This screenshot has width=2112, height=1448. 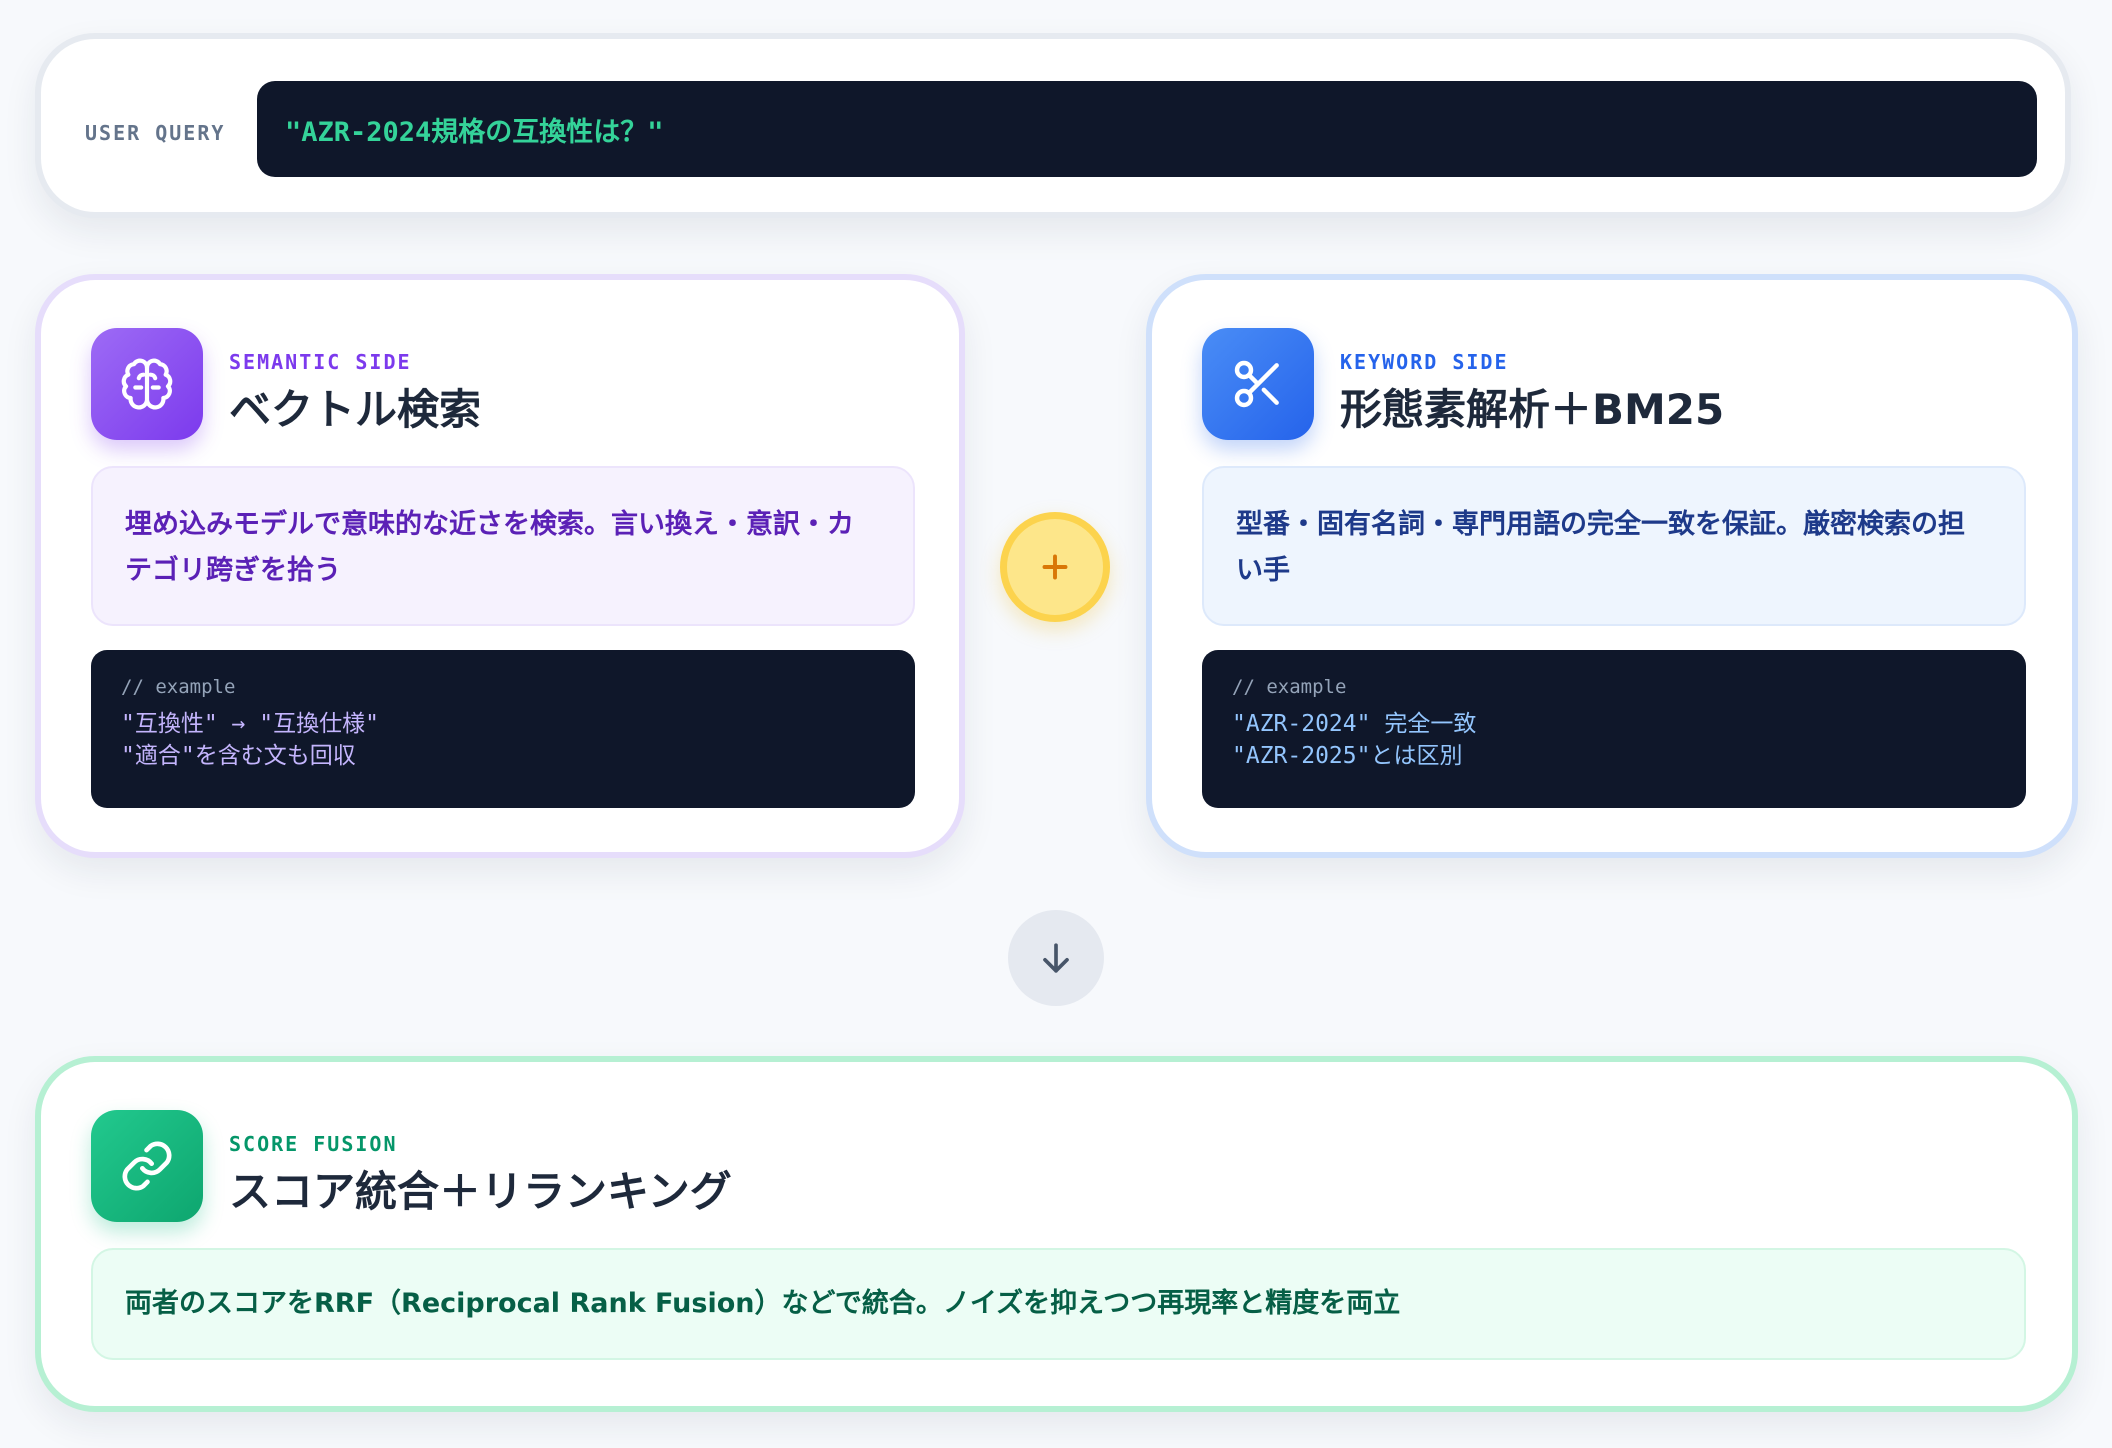 I want to click on combine-plus-circle, so click(x=1055, y=567).